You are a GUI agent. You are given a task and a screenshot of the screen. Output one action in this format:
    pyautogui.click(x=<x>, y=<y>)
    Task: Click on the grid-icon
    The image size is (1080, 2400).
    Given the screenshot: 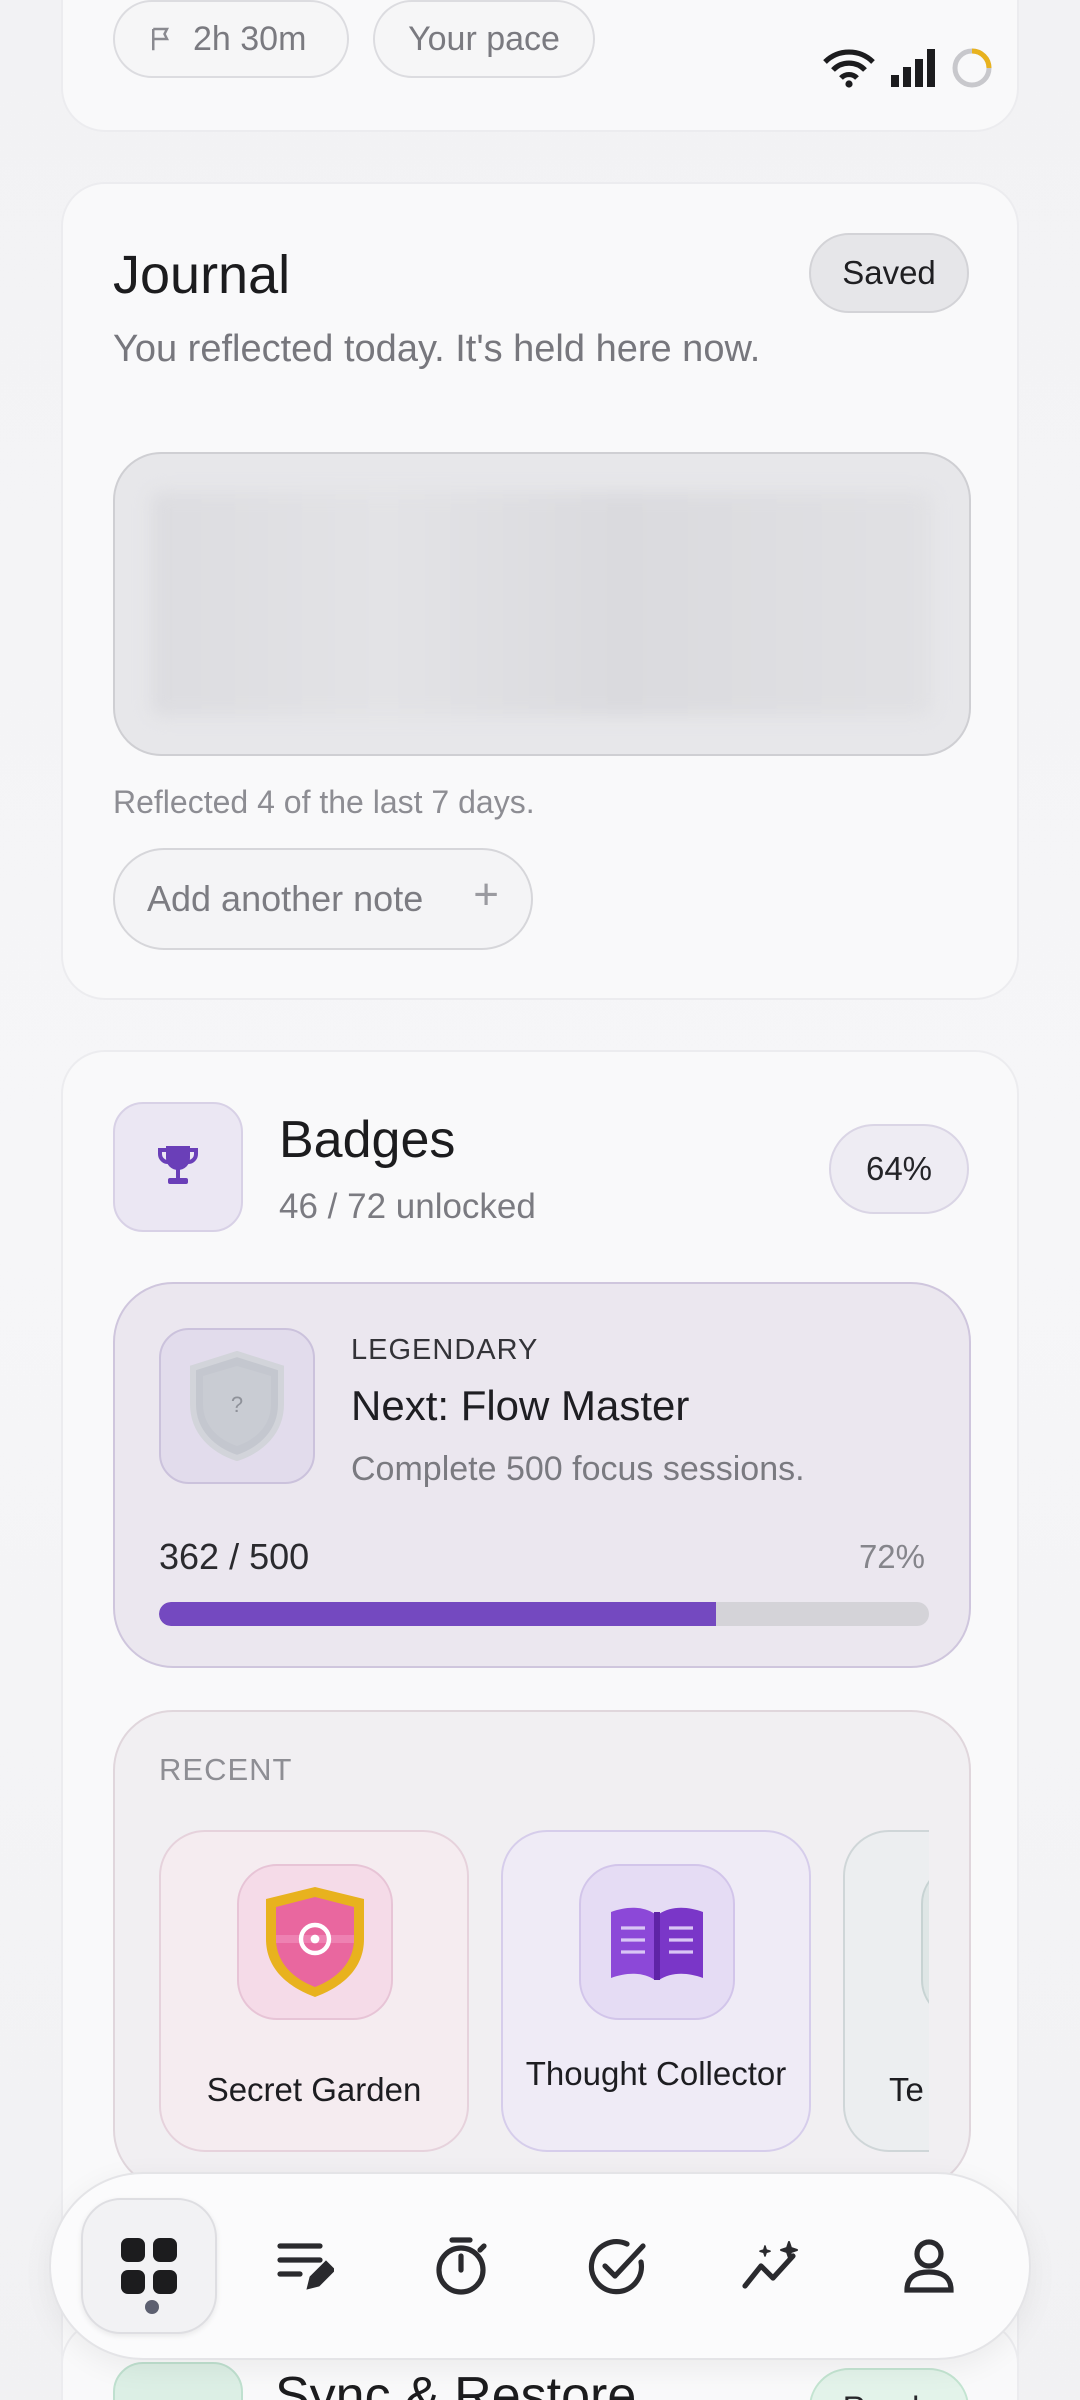 What is the action you would take?
    pyautogui.click(x=149, y=2266)
    